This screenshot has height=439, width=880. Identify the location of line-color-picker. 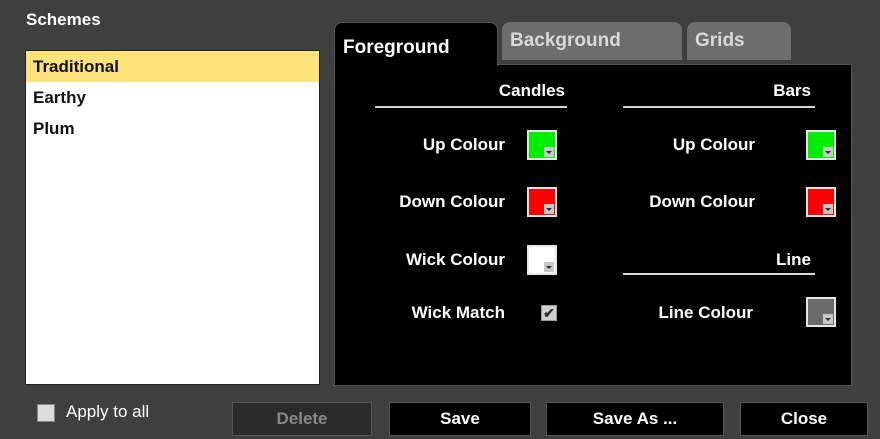
(821, 312).